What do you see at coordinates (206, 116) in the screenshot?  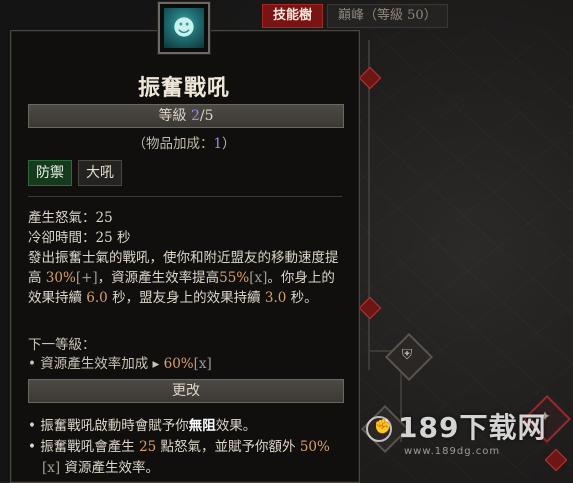 I see `rank-max: /5` at bounding box center [206, 116].